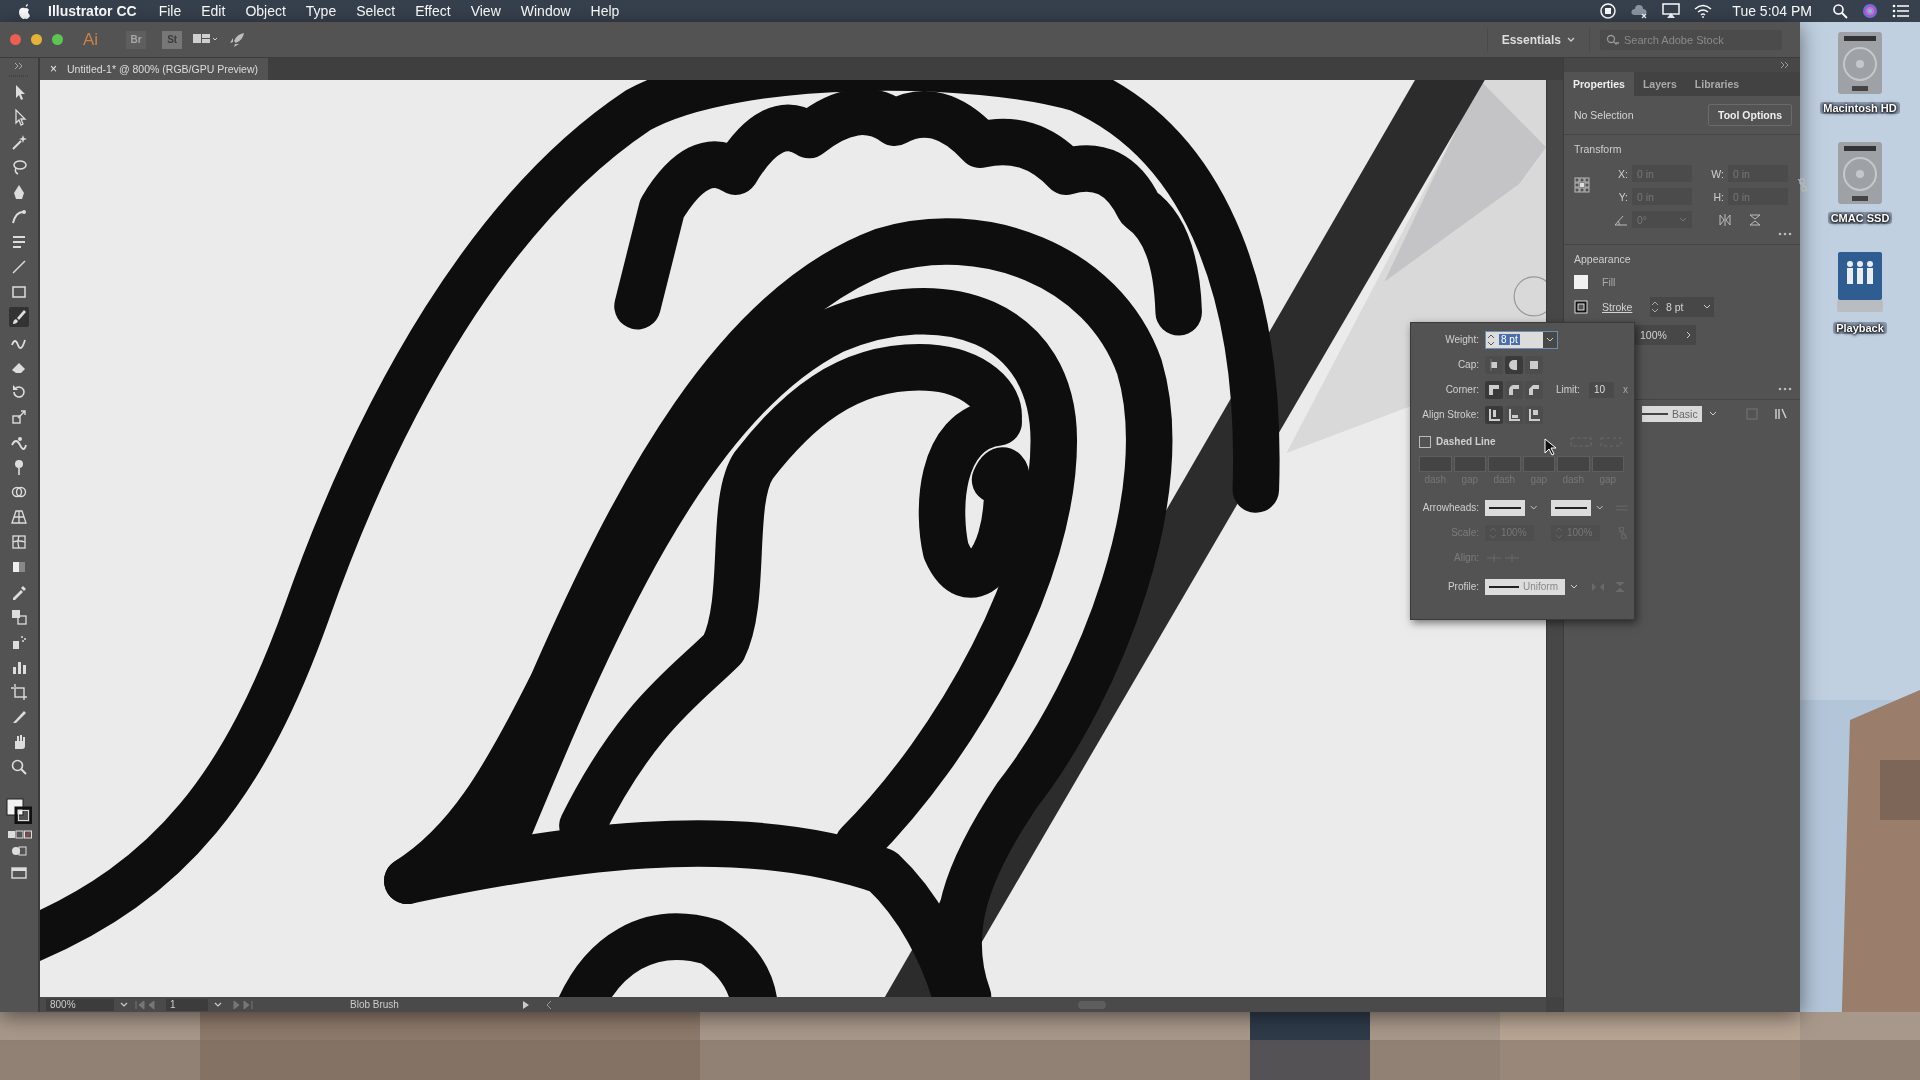 Image resolution: width=1920 pixels, height=1080 pixels. What do you see at coordinates (1803, 185) in the screenshot?
I see `constrain-link-icon` at bounding box center [1803, 185].